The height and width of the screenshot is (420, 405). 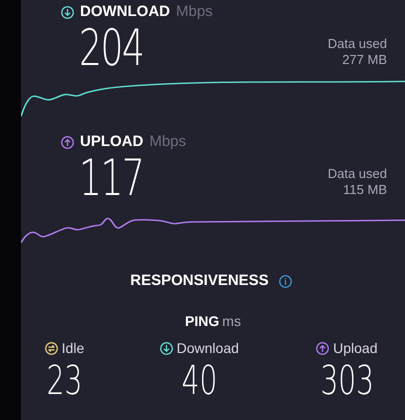 I want to click on speed-value: 117, so click(x=111, y=178).